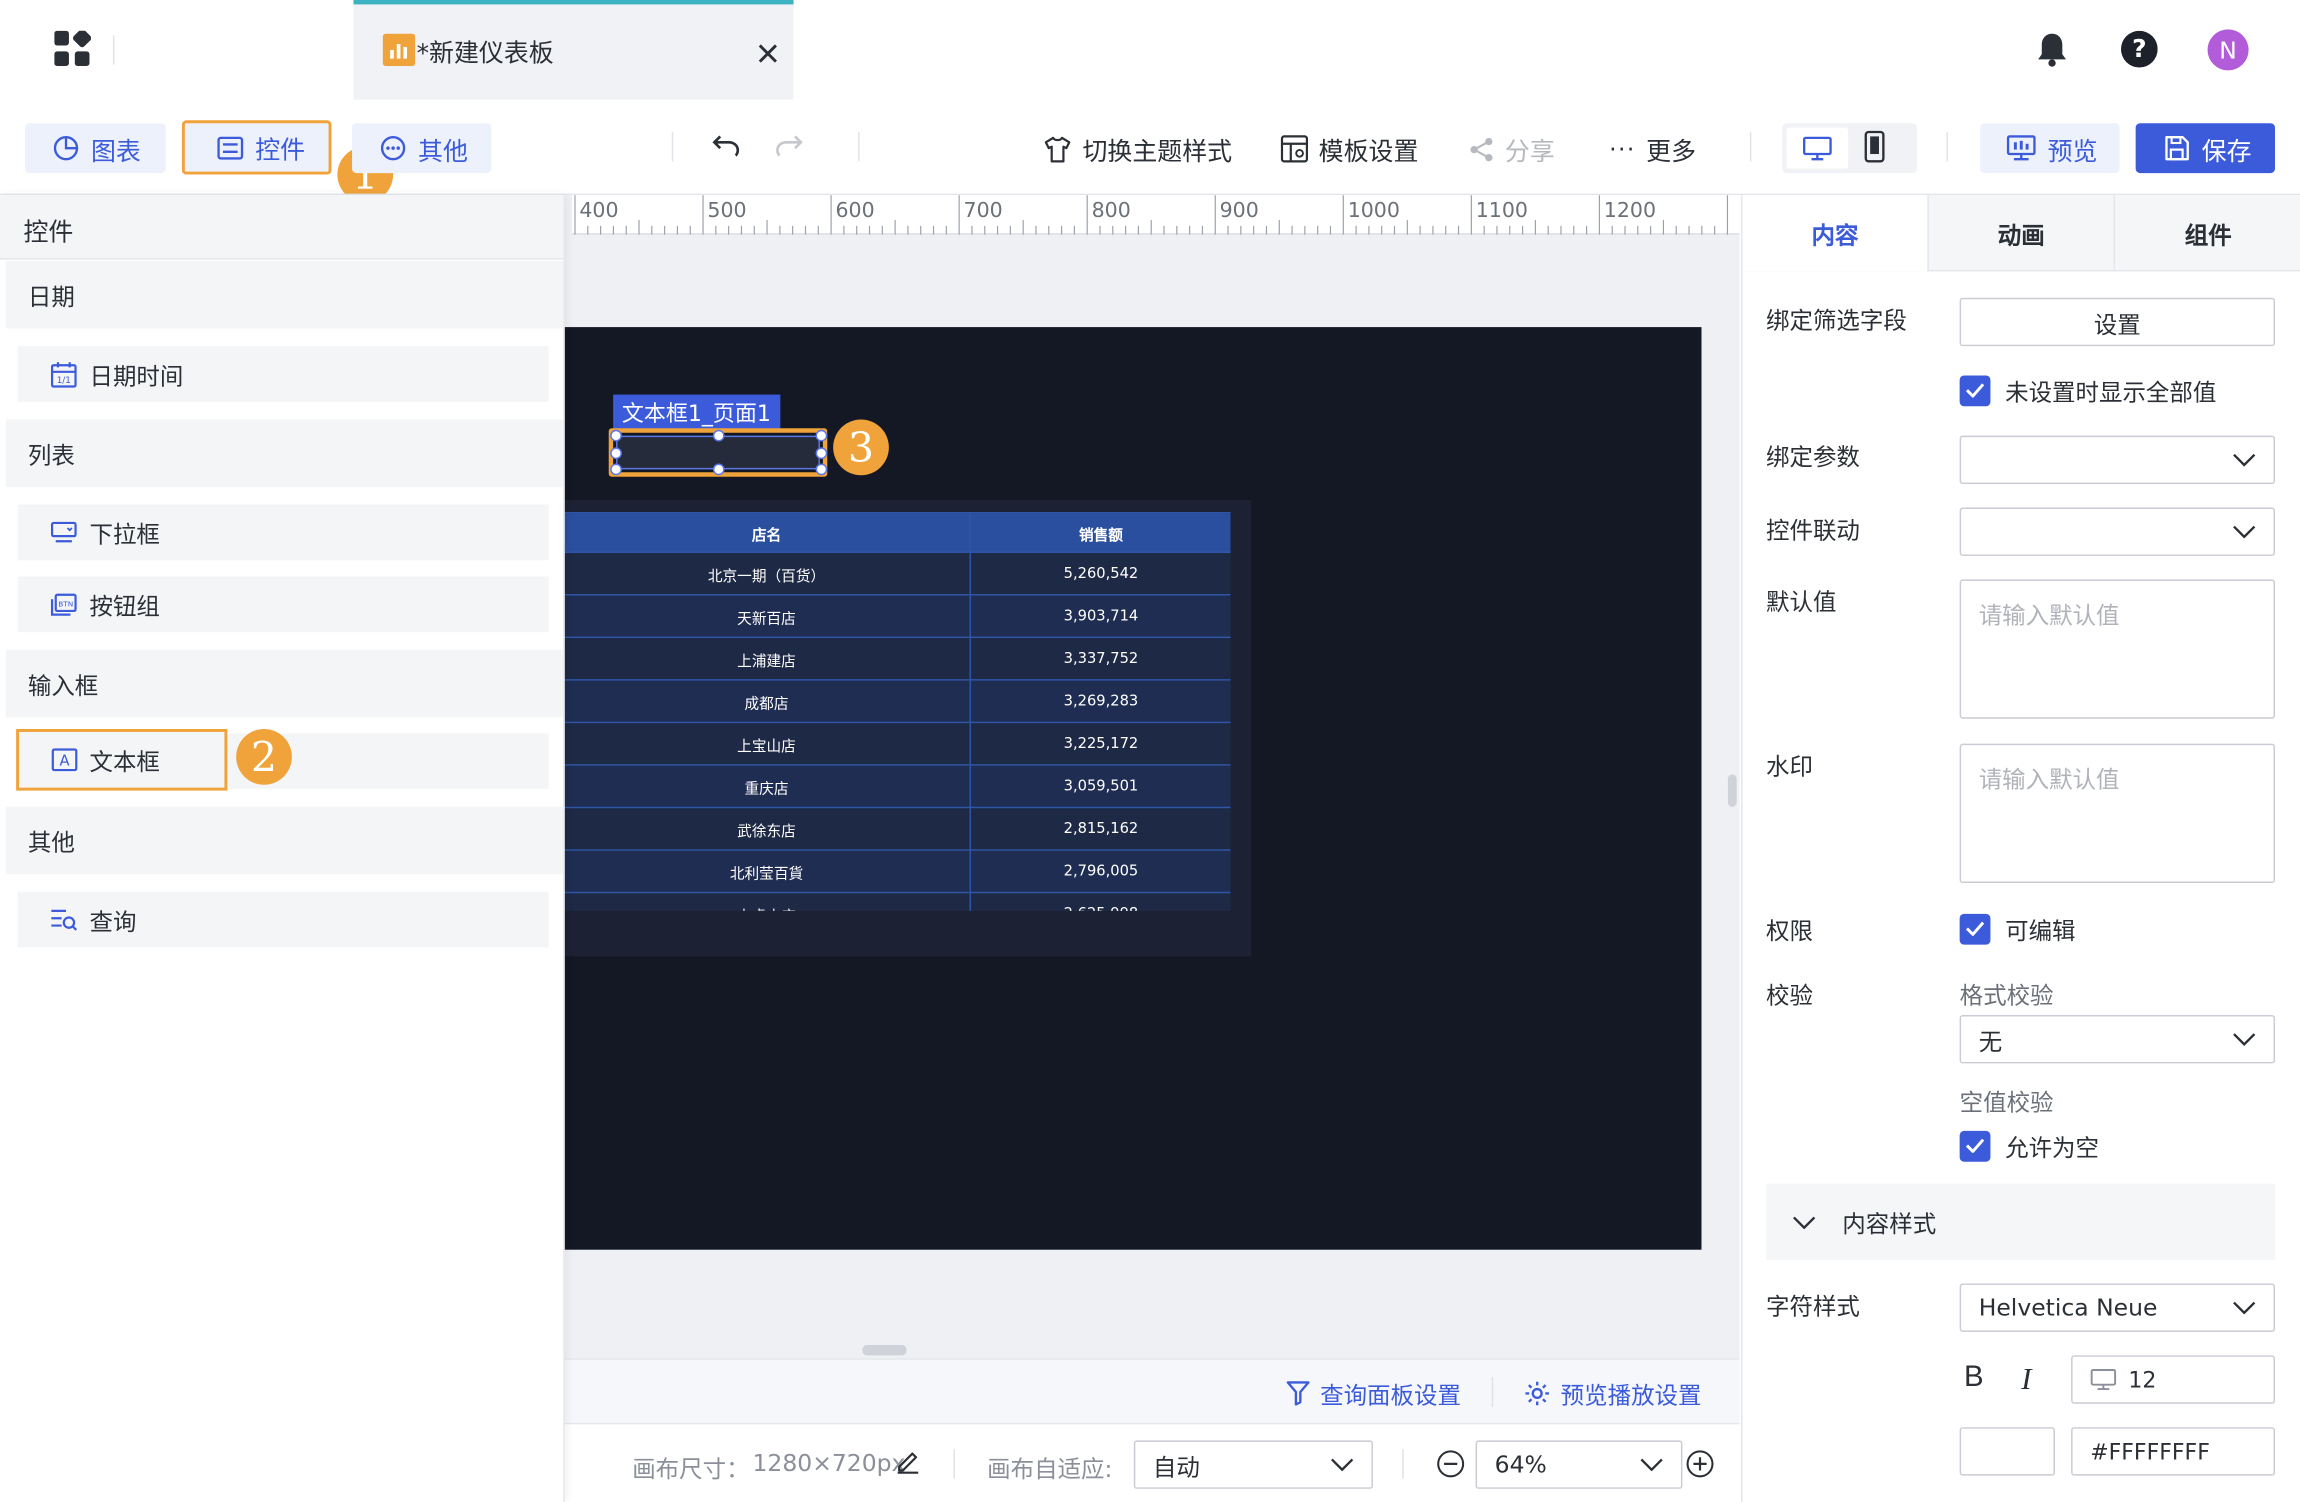 This screenshot has height=1502, width=2300. Describe the element at coordinates (1947, 147) in the screenshot. I see `divider` at that location.